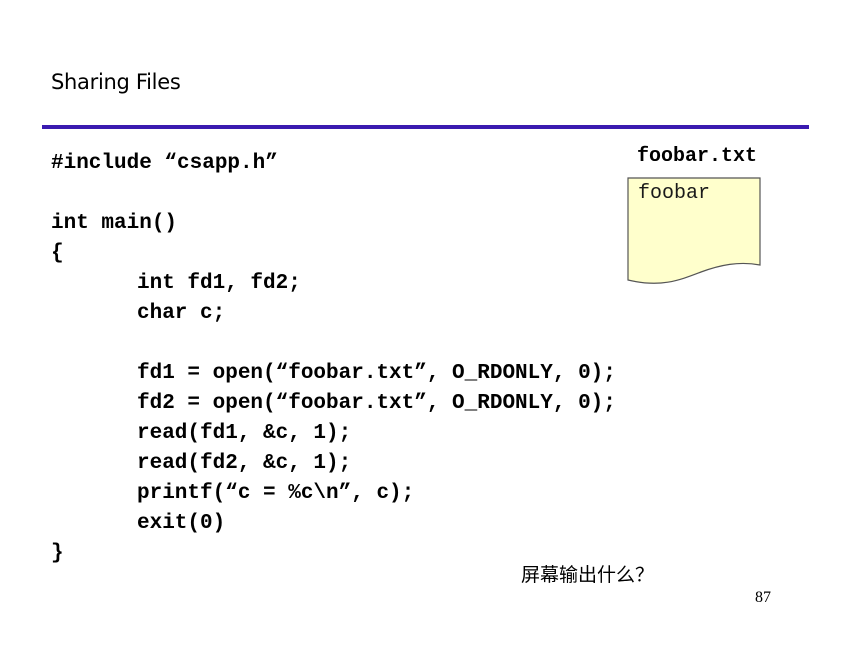 This screenshot has height=647, width=865. Describe the element at coordinates (588, 575) in the screenshot. I see `question-text: 屏幕输出什么？` at that location.